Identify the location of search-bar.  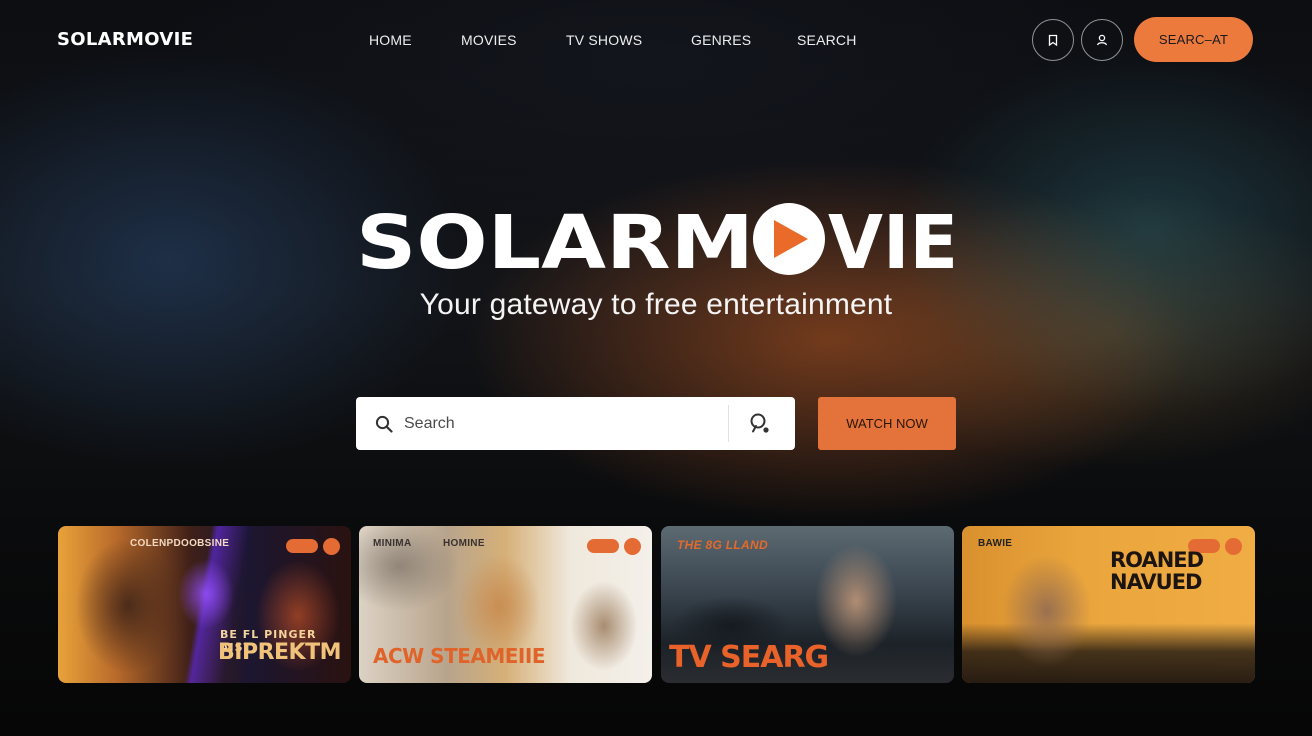
(575, 423).